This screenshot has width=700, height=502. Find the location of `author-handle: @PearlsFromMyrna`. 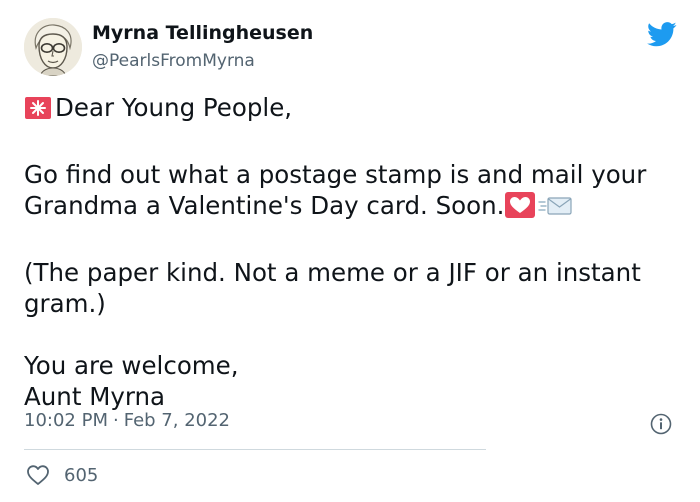

author-handle: @PearlsFromMyrna is located at coordinates (173, 61).